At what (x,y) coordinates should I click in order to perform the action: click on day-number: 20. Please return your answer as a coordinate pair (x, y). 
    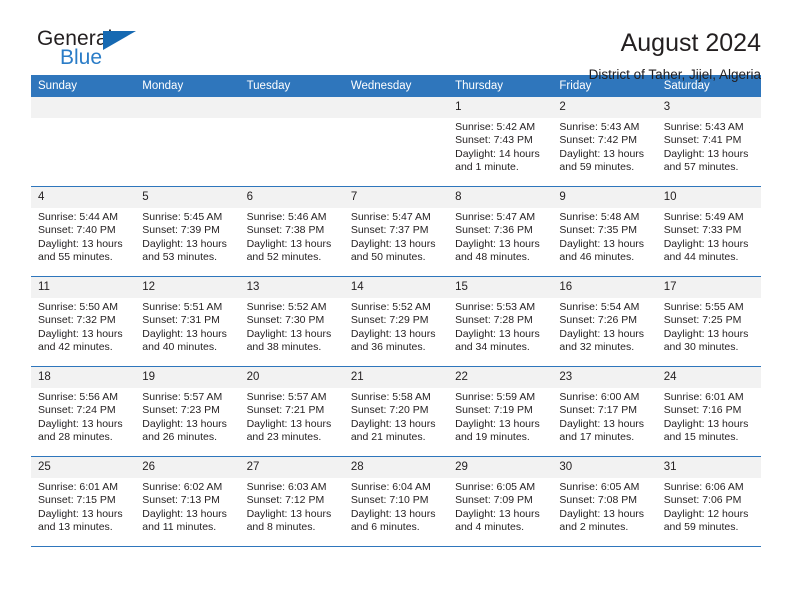
    Looking at the image, I should click on (291, 377).